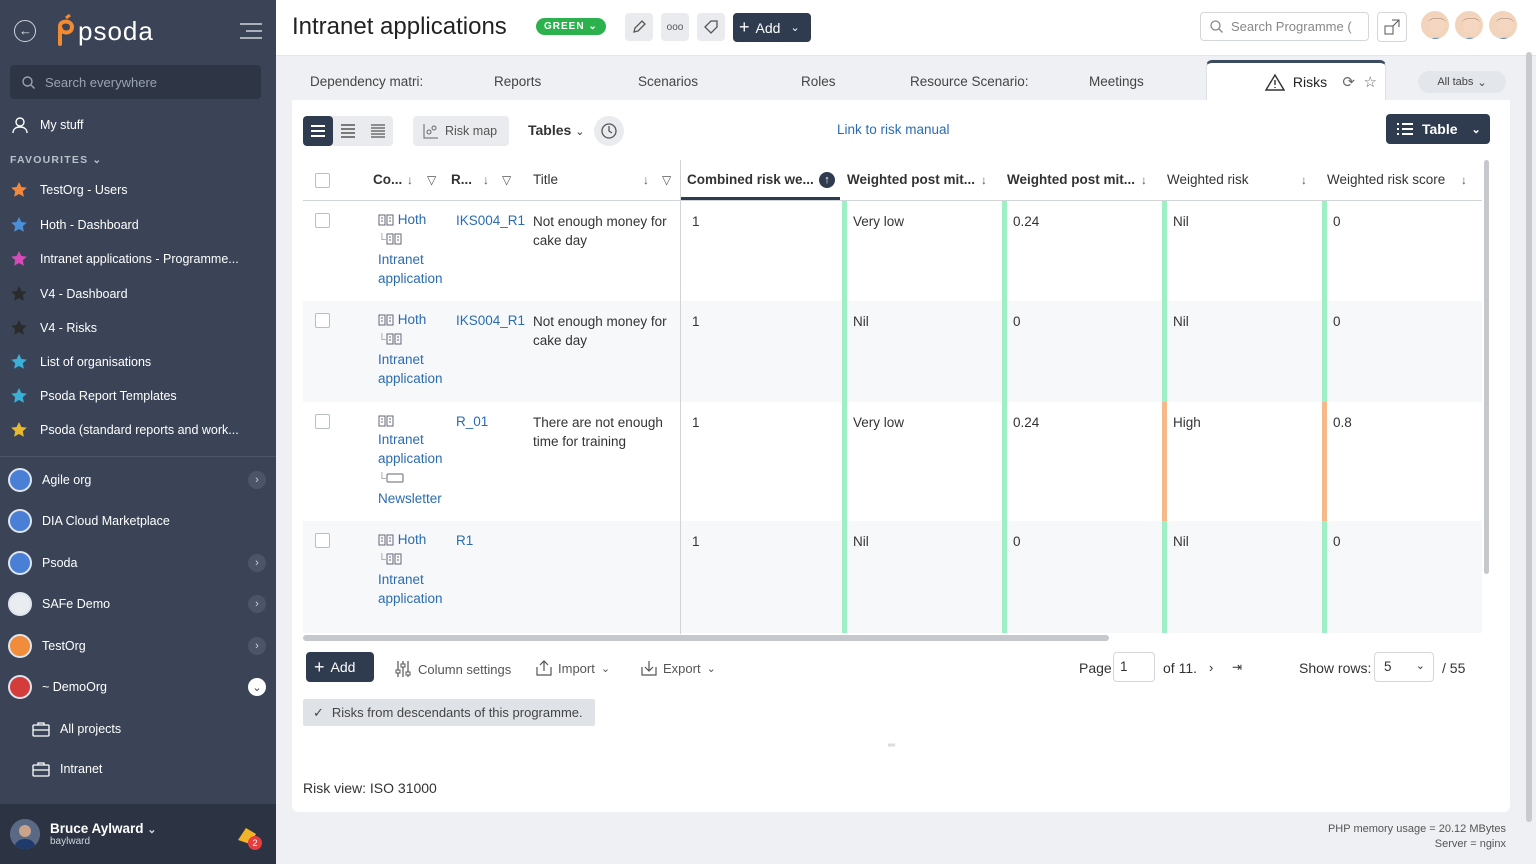 This screenshot has width=1536, height=864. I want to click on column-settings-button: Column settings, so click(452, 669).